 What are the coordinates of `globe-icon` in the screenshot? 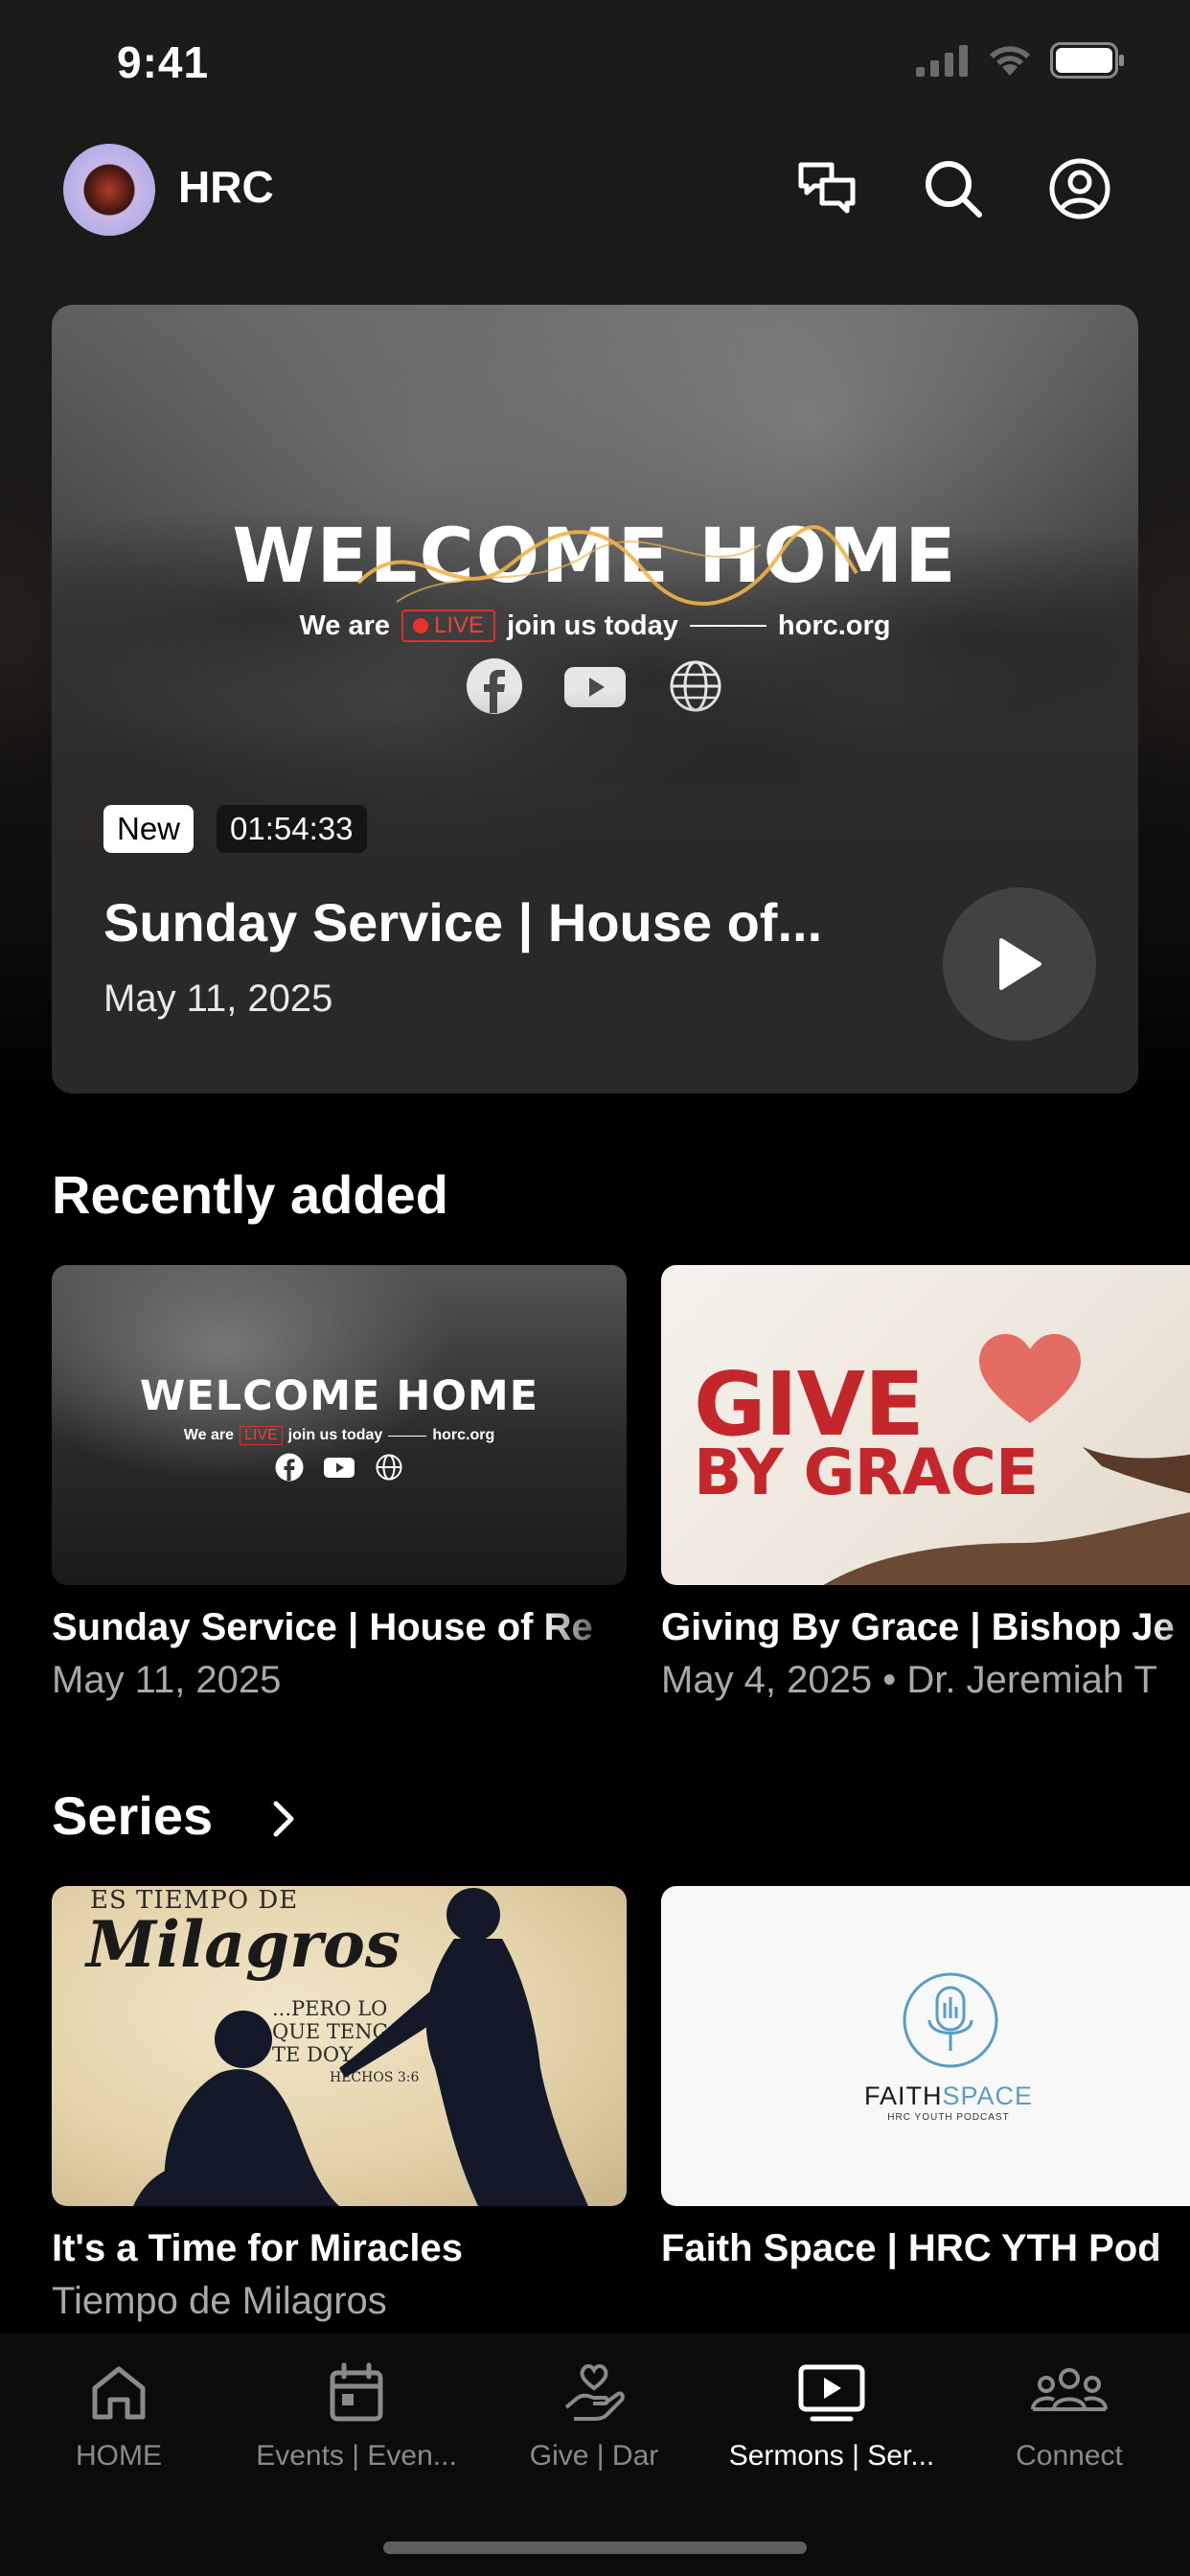 It's located at (389, 1467).